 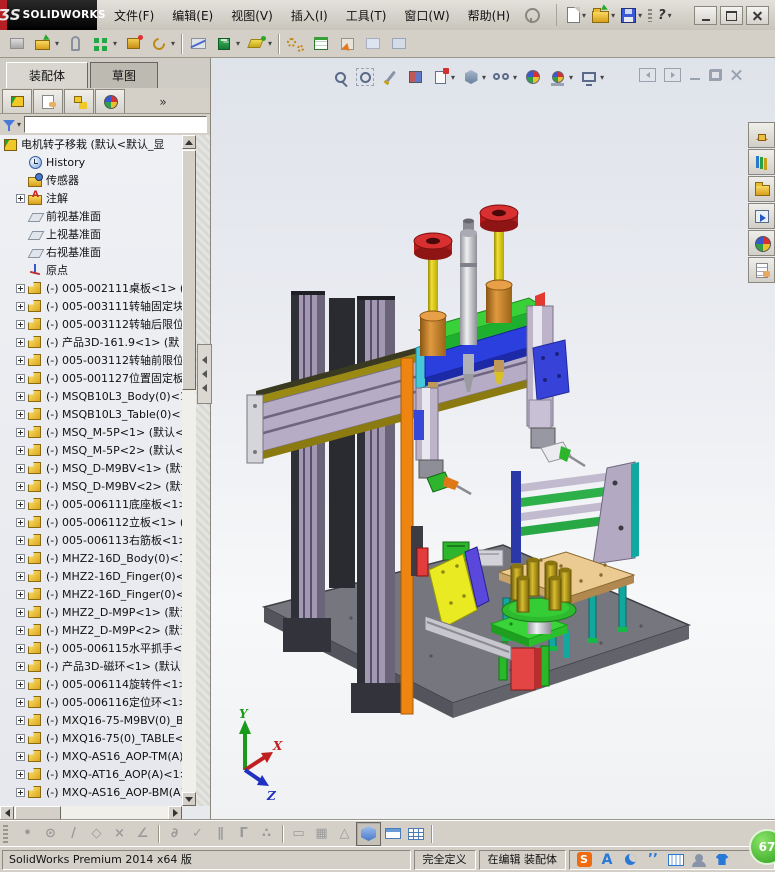 I want to click on tree-item: (-) 005-003112转轴前限位, so click(x=91, y=360).